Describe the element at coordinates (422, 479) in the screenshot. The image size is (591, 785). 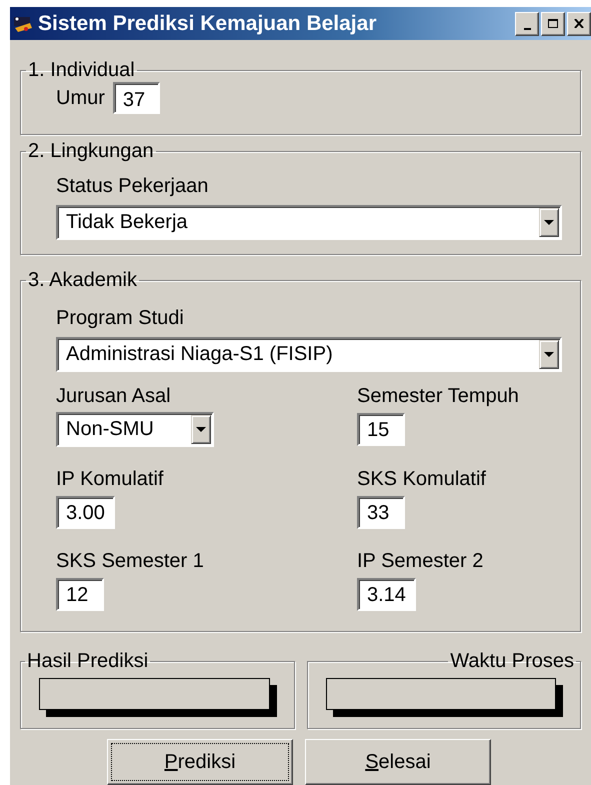
I see `field-label: SKS Komulatif` at that location.